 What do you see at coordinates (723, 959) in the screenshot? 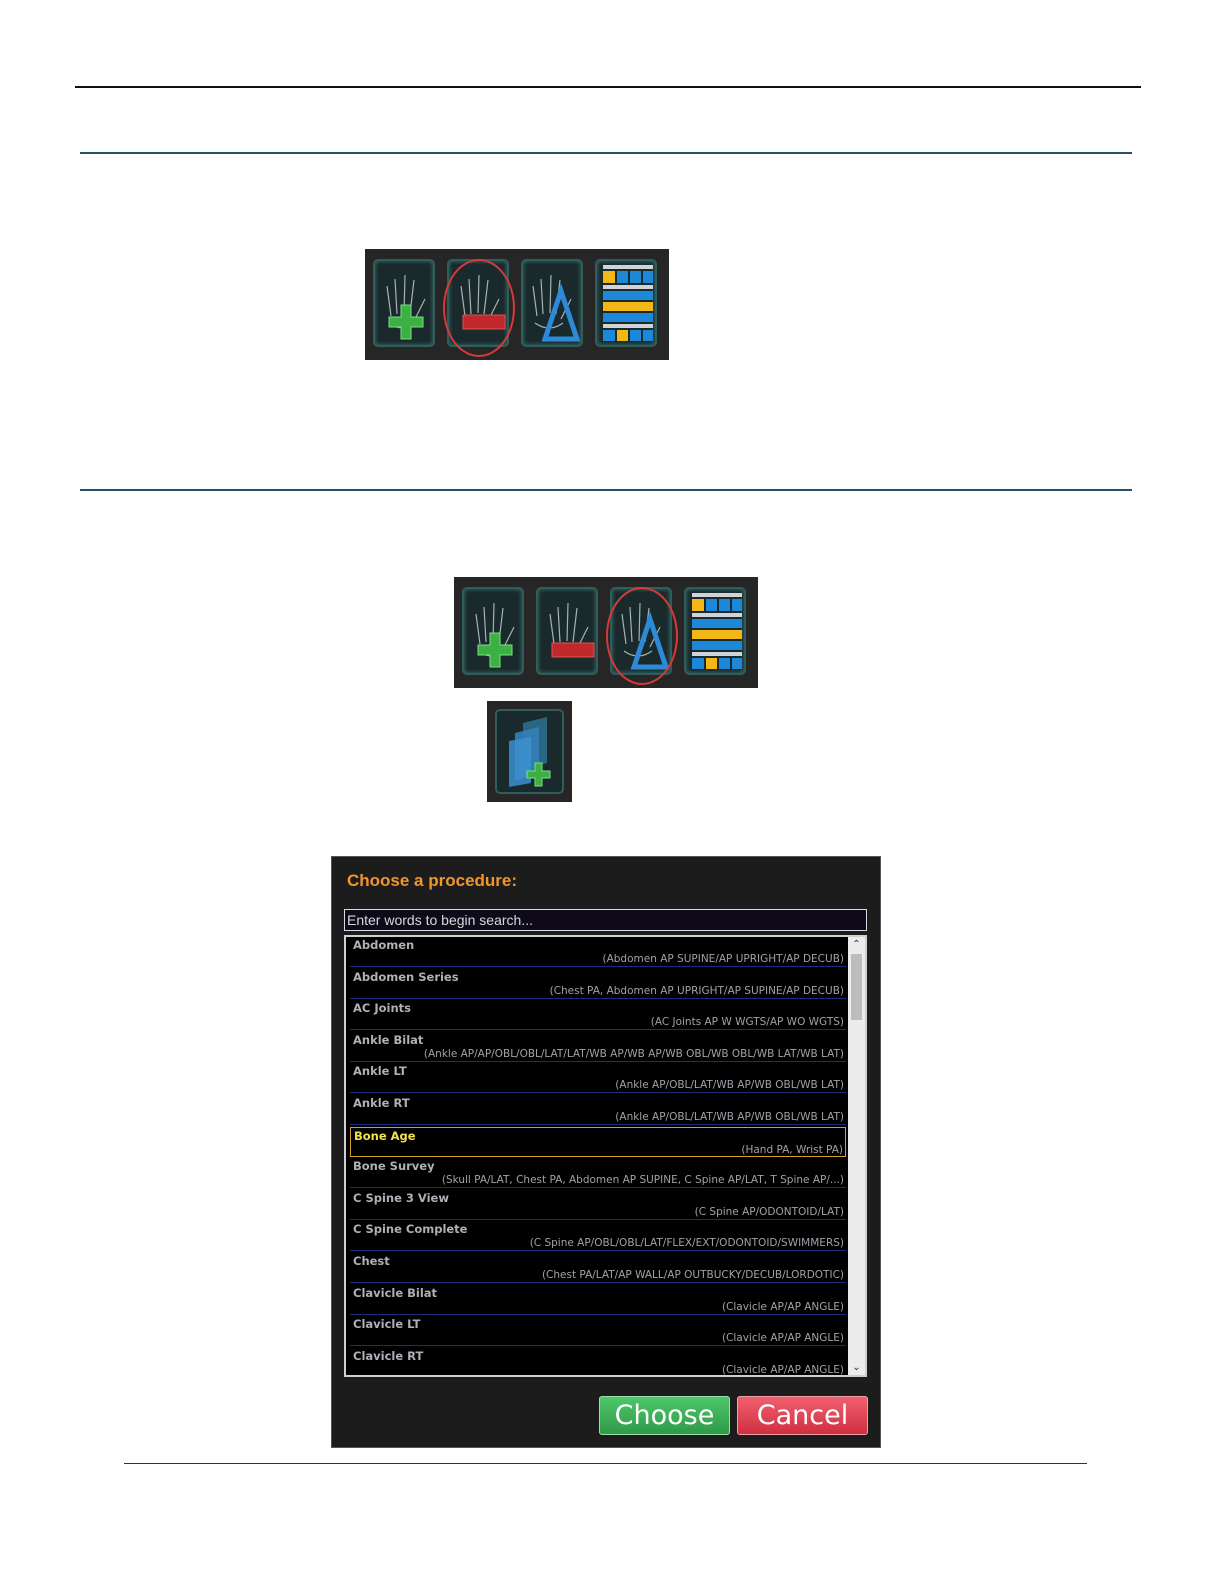
I see `procedure-views: (Abdomen AP SUPINE/AP UPRIGHT/AP DECUB)` at bounding box center [723, 959].